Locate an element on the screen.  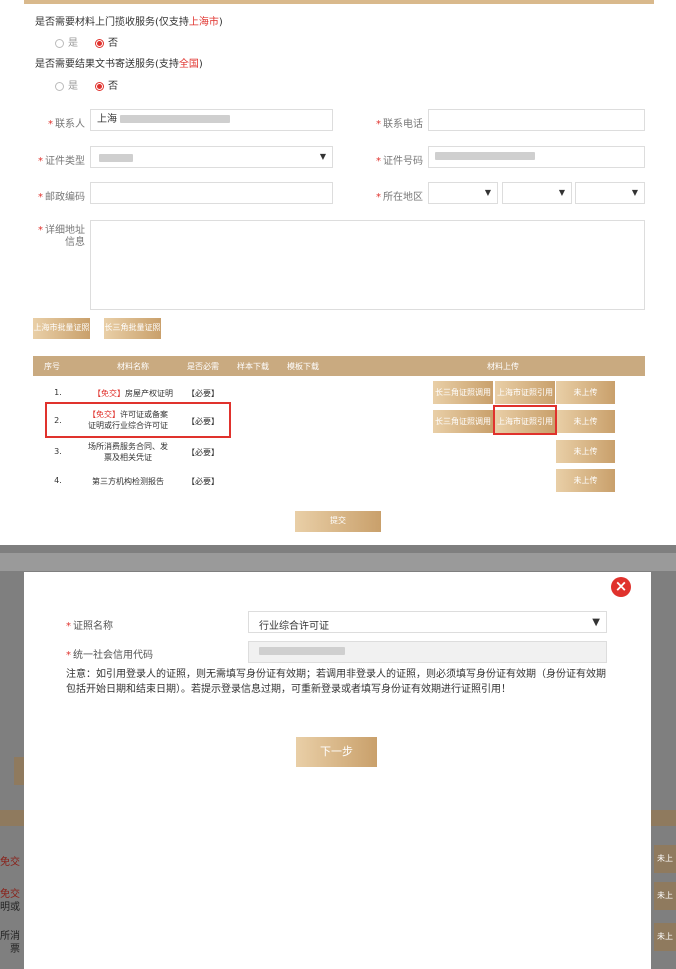
col-header-template: 模板下载 is located at coordinates (303, 366).